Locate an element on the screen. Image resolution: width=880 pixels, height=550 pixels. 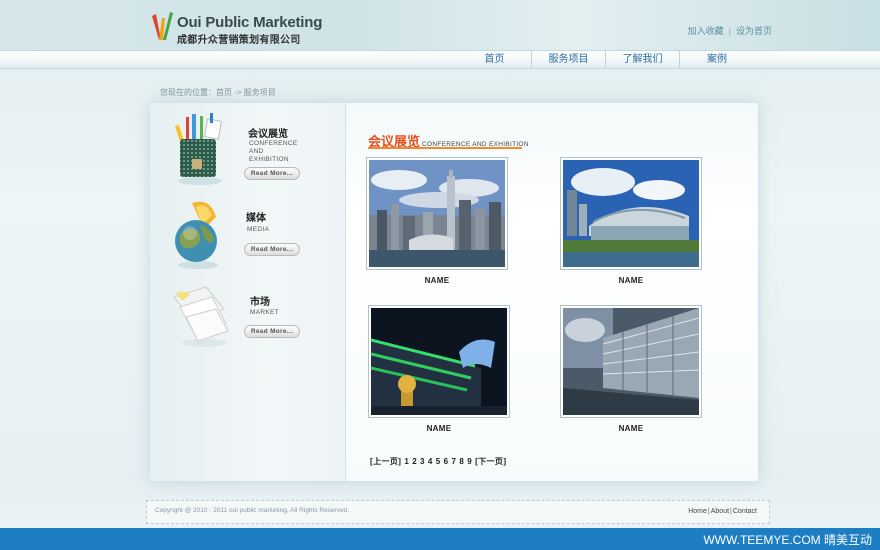
pagination: [上一页] 1 2 3 4 5 6 7 8 9 [下一页] is located at coordinates (439, 461).